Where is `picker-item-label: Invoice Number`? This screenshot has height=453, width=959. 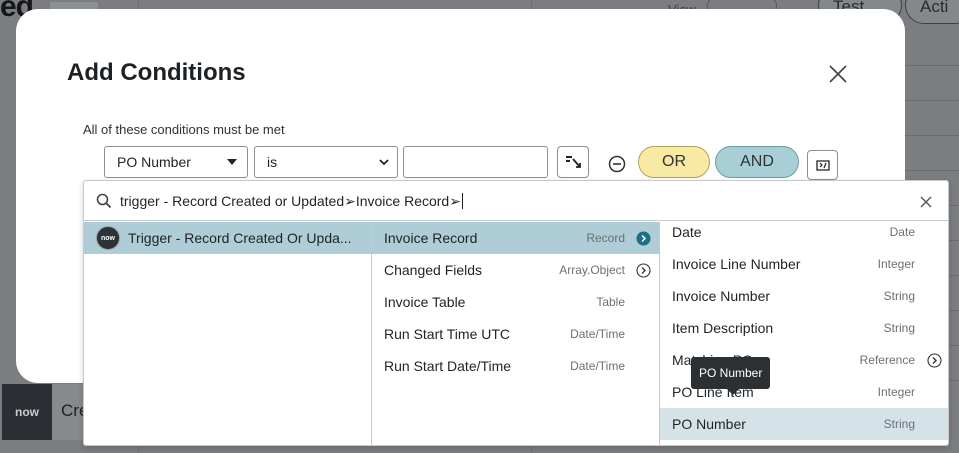
picker-item-label: Invoice Number is located at coordinates (721, 296).